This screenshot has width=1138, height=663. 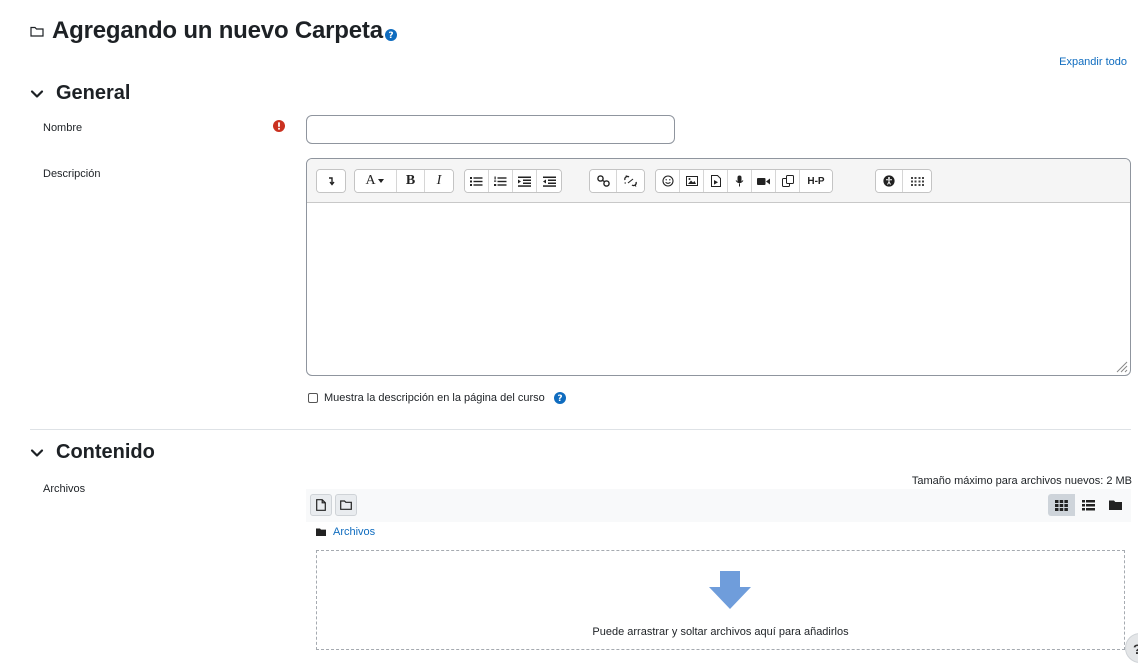 I want to click on link-icon, so click(x=603, y=181).